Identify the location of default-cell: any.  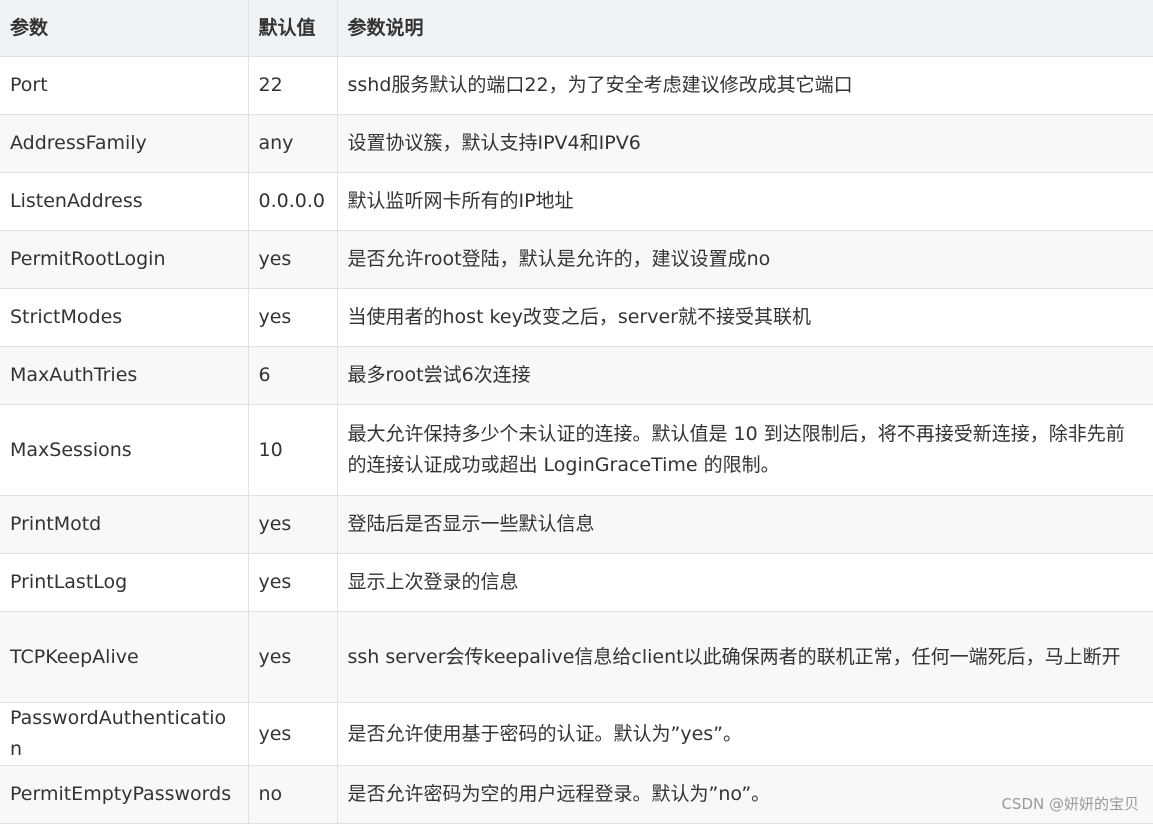
(293, 143).